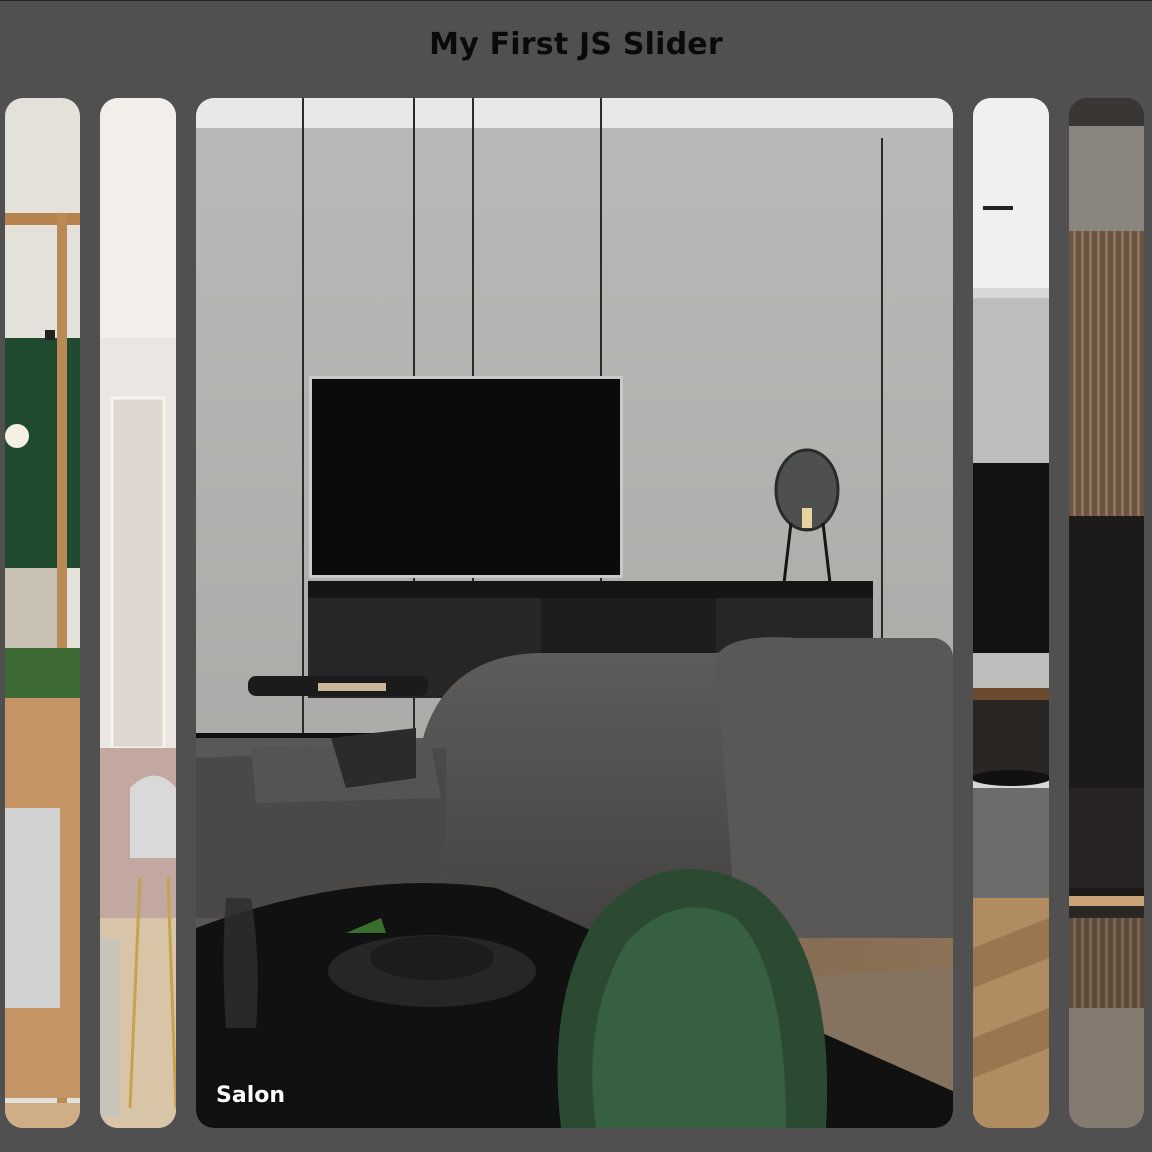 The width and height of the screenshot is (1152, 1152). I want to click on slide-4-image, so click(1011, 613).